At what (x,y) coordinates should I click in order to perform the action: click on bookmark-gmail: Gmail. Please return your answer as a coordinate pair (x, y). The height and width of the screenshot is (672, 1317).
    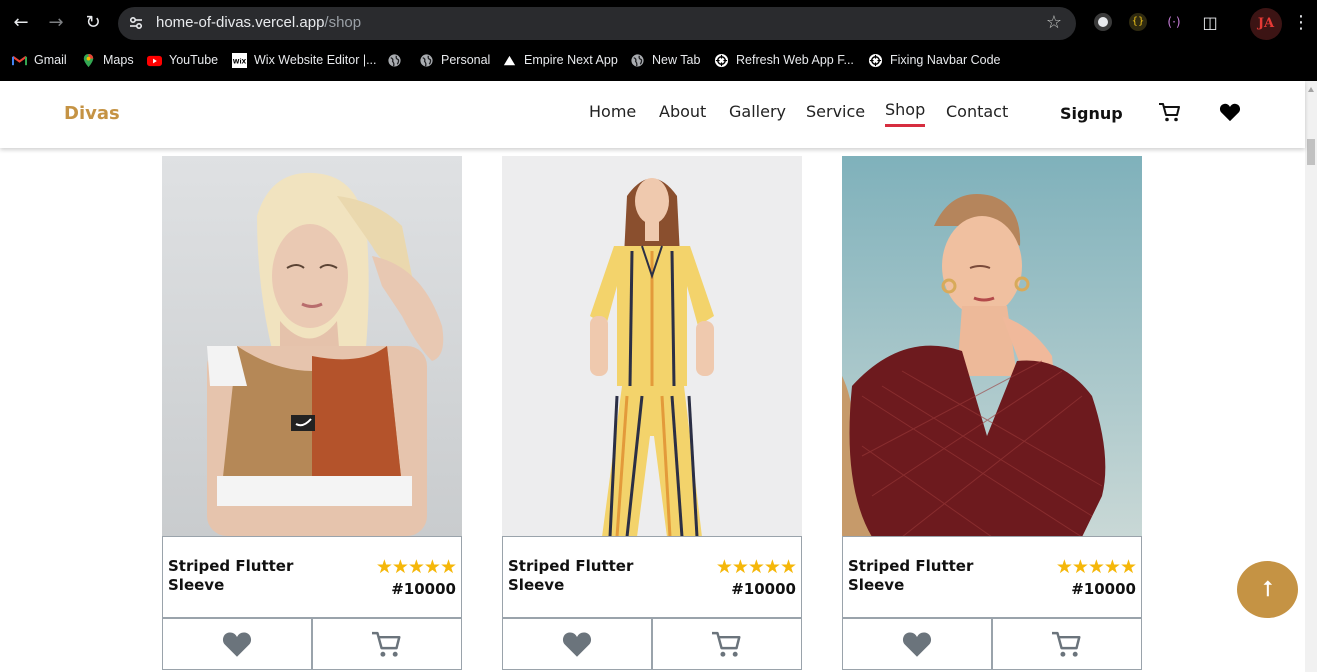
    Looking at the image, I should click on (39, 60).